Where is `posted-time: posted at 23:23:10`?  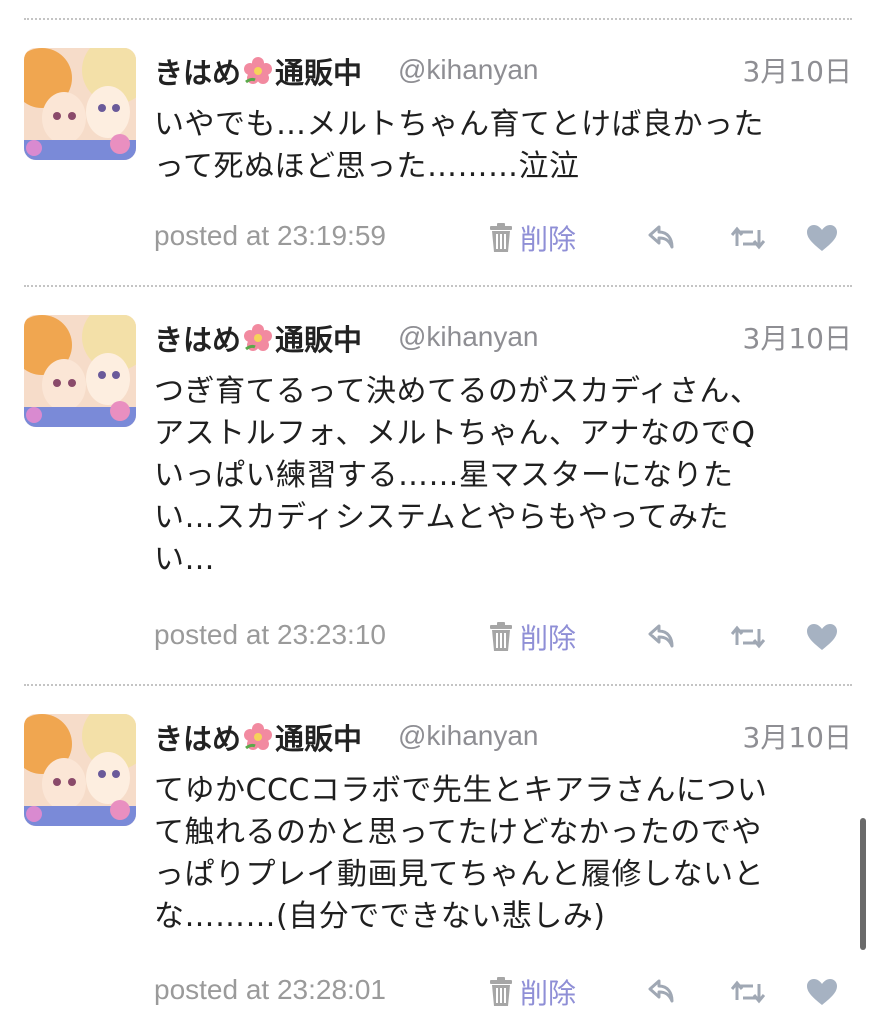
posted-time: posted at 23:23:10 is located at coordinates (270, 634).